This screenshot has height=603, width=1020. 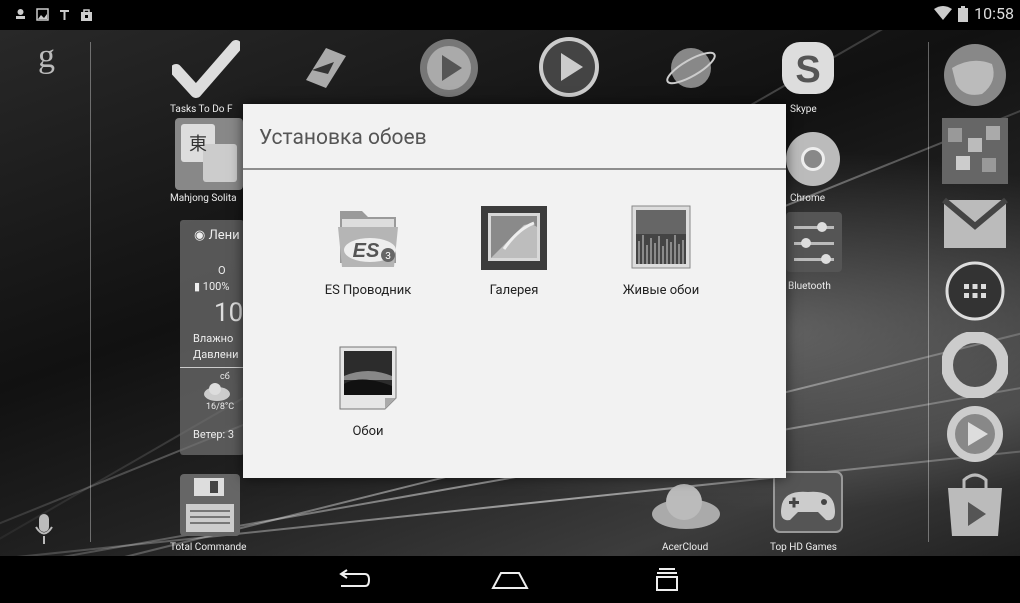 I want to click on option-wallpapers: Обои, so click(x=368, y=401).